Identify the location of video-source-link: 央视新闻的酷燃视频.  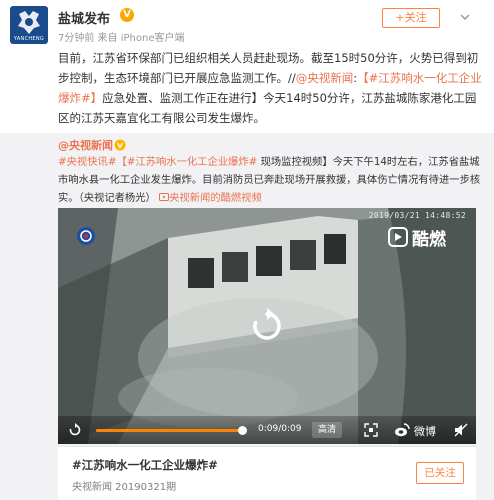
(215, 198).